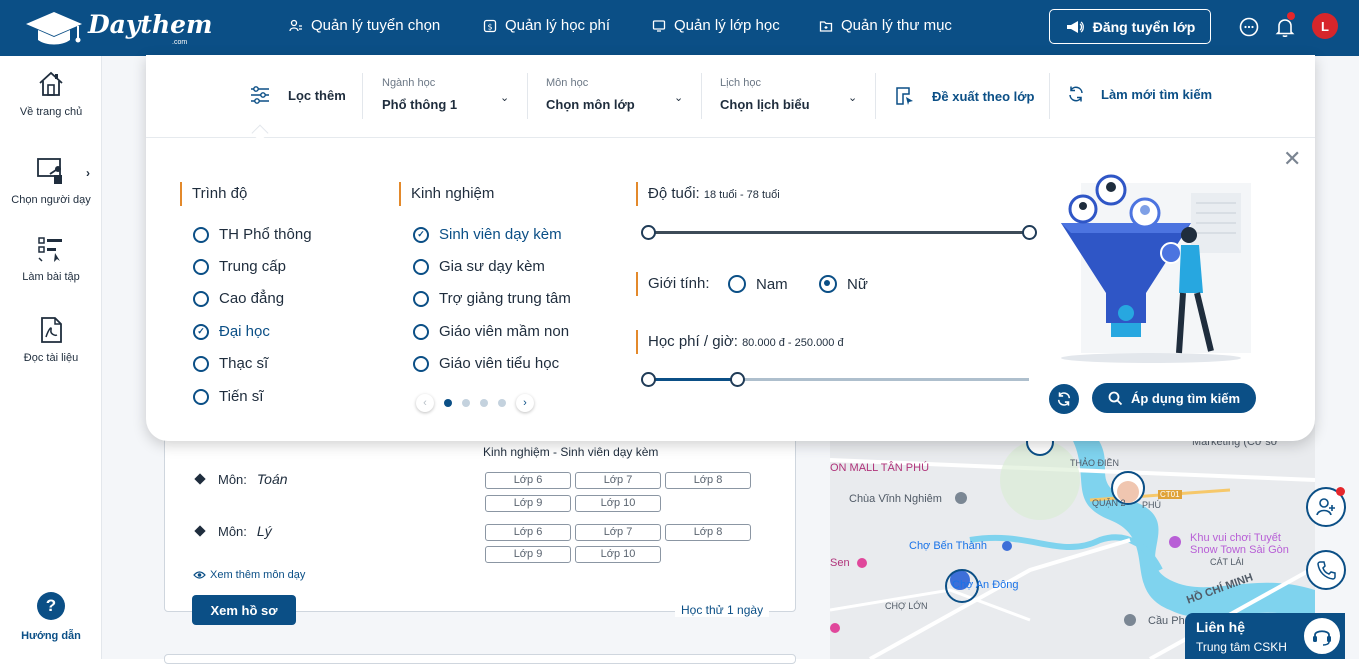  Describe the element at coordinates (265, 234) in the screenshot. I see `option-label: TH Phổ thông` at that location.